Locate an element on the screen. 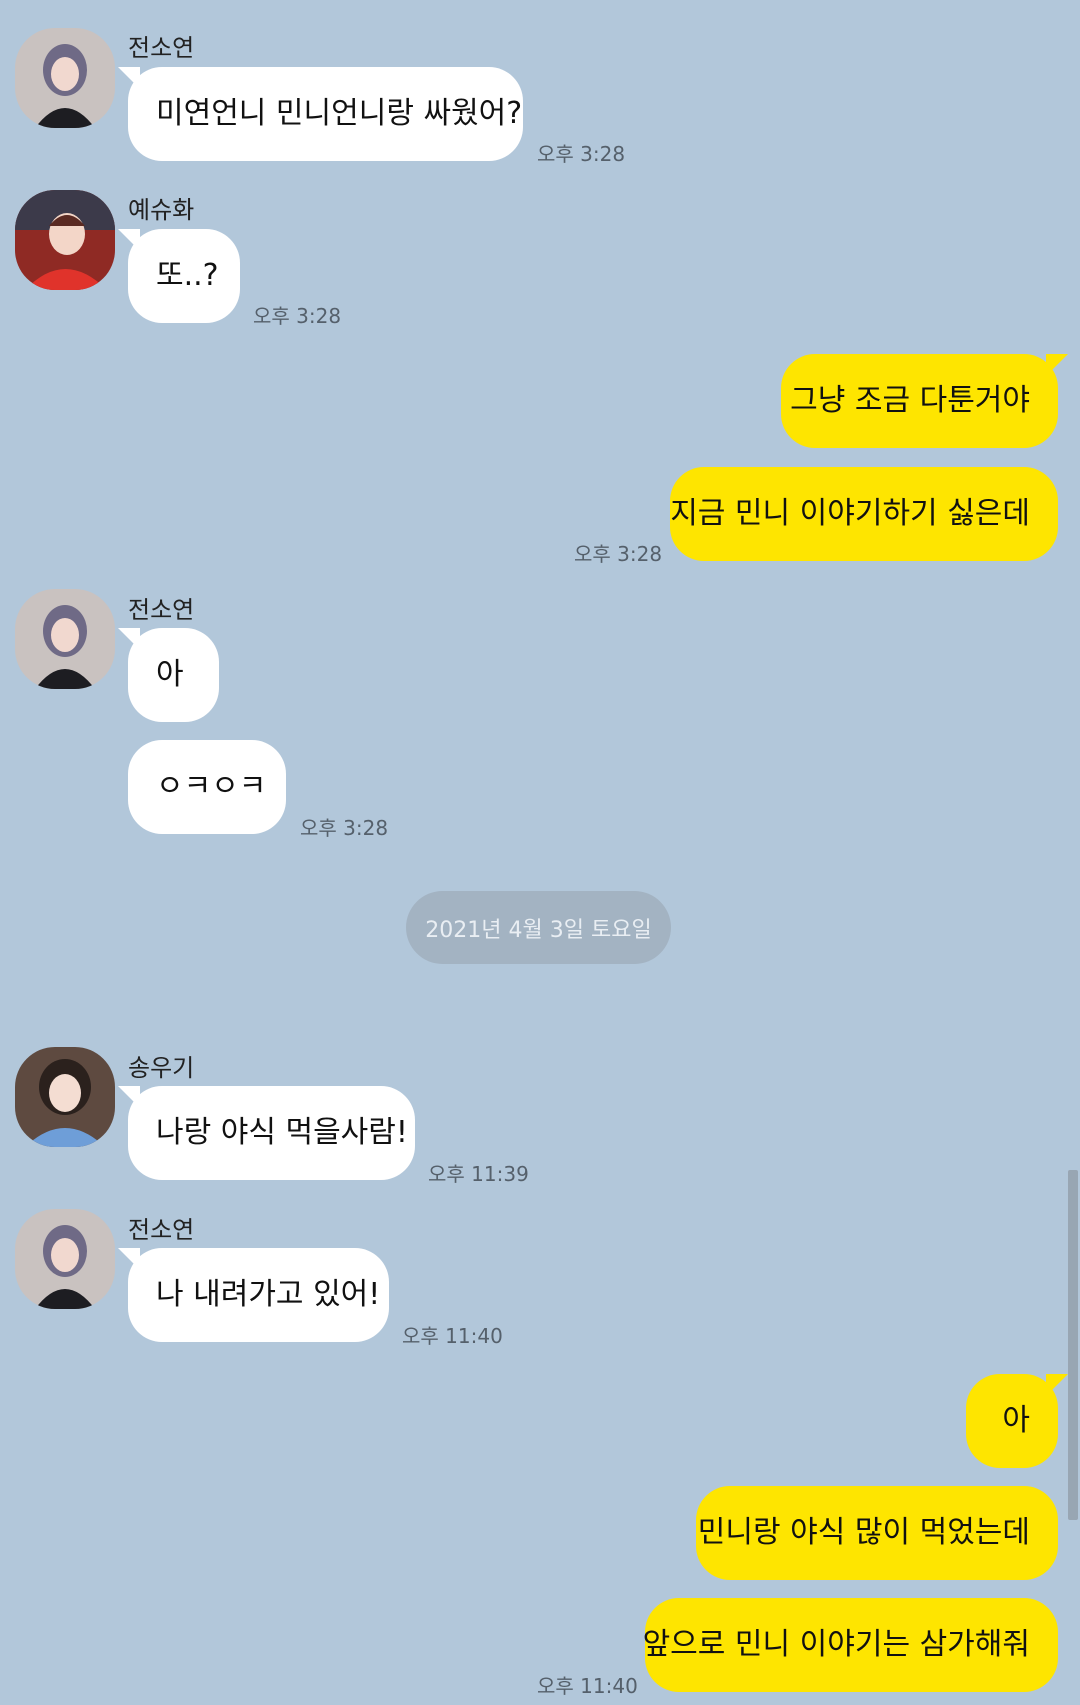 The height and width of the screenshot is (1705, 1080). message-text: 나랑 야식 먹을사람! is located at coordinates (282, 1132).